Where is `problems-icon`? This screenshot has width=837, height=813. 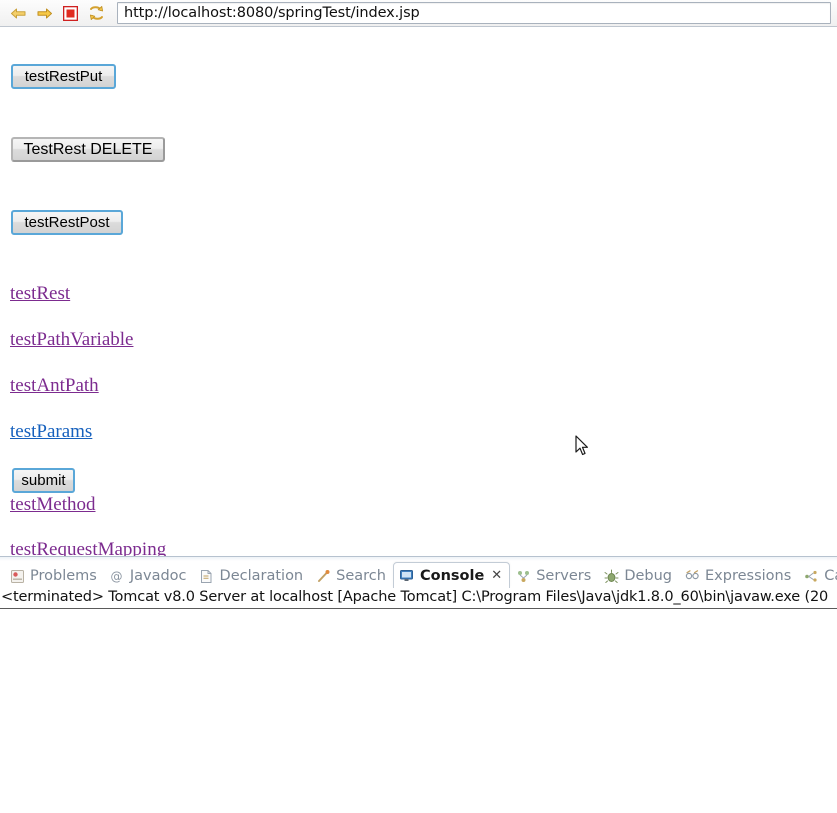 problems-icon is located at coordinates (17, 576).